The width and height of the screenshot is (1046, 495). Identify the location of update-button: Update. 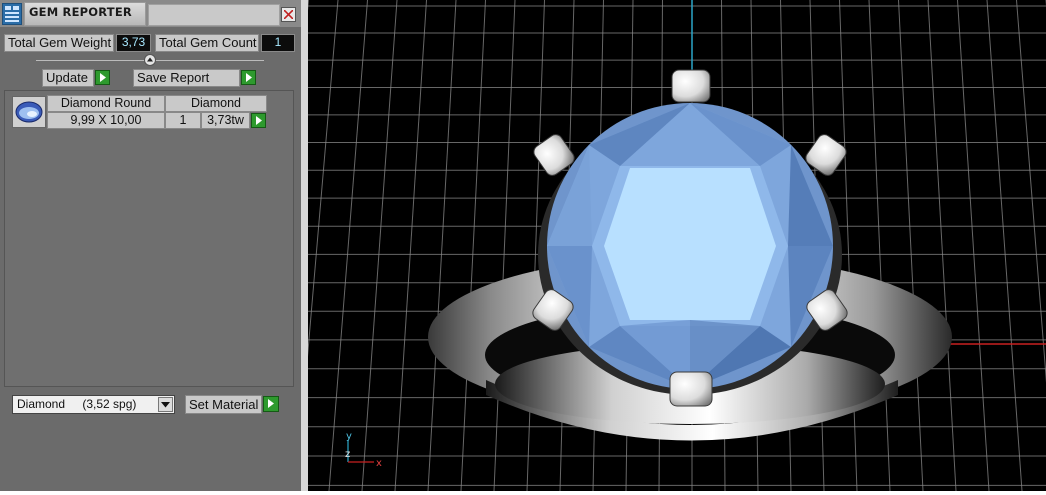
(68, 78).